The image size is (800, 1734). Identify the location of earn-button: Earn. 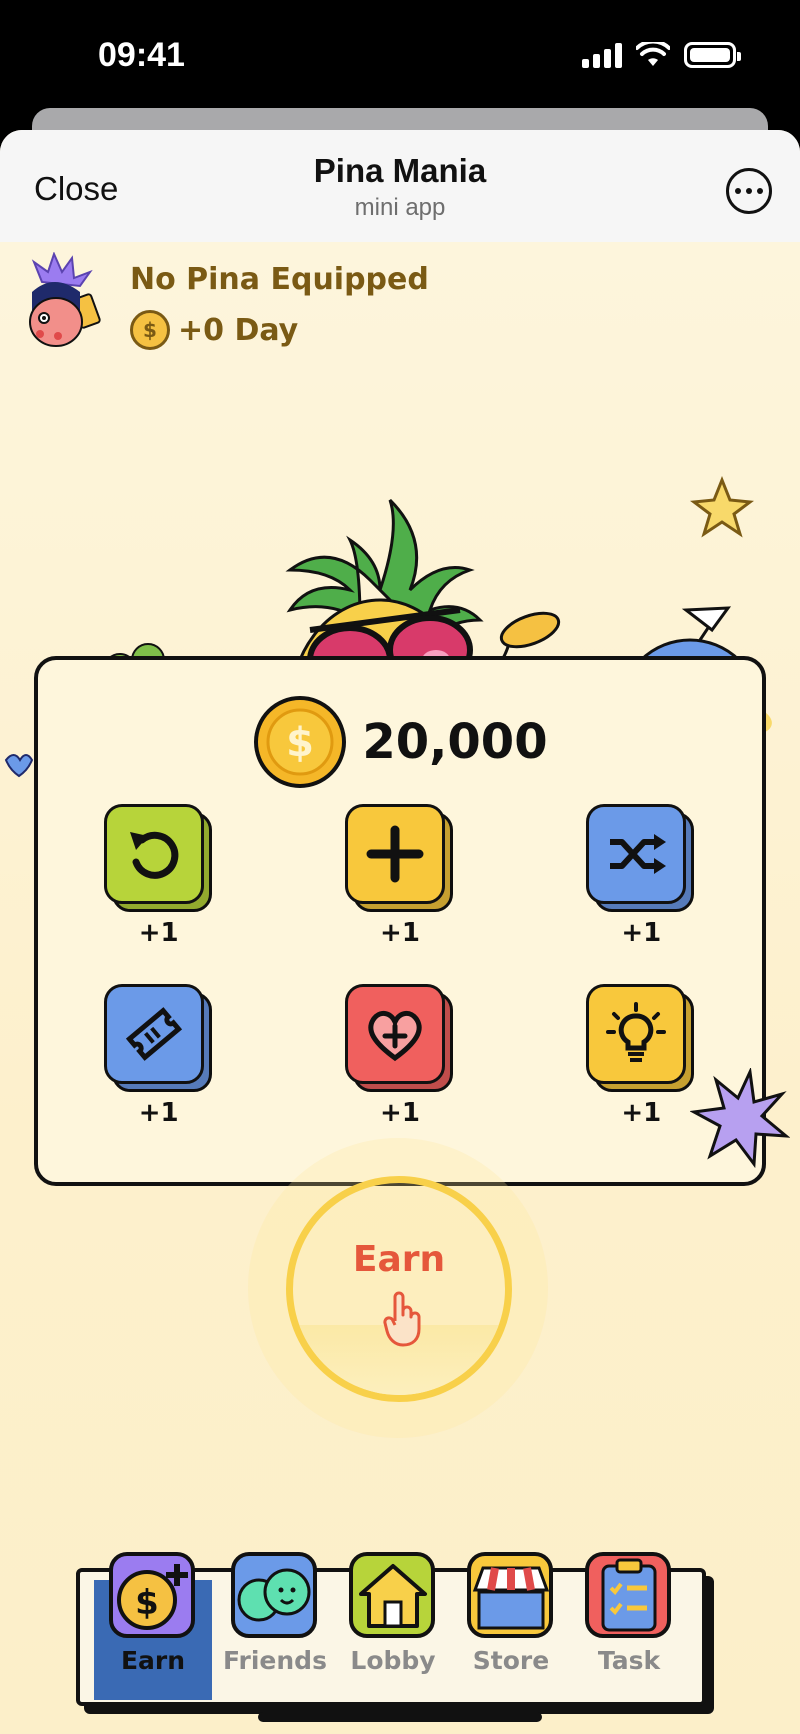
(399, 1289).